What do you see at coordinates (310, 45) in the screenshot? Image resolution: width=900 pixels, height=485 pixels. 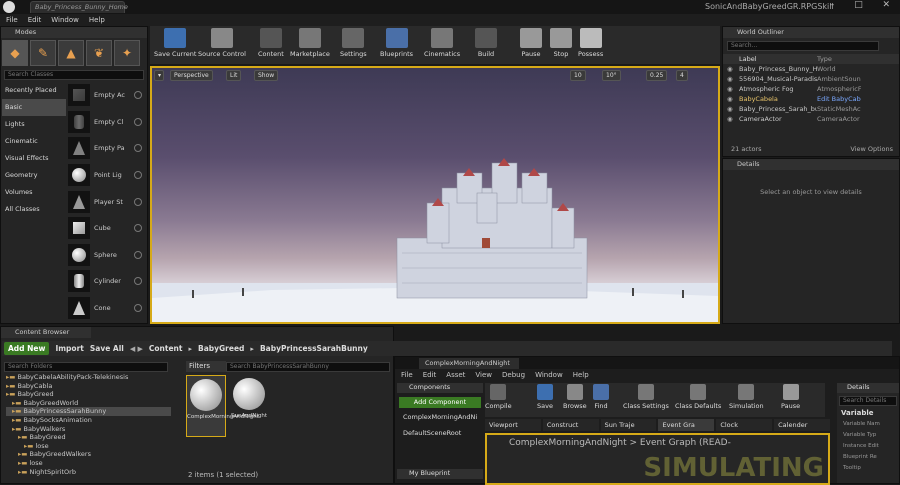 I see `toolbar-button: Marketplace` at bounding box center [310, 45].